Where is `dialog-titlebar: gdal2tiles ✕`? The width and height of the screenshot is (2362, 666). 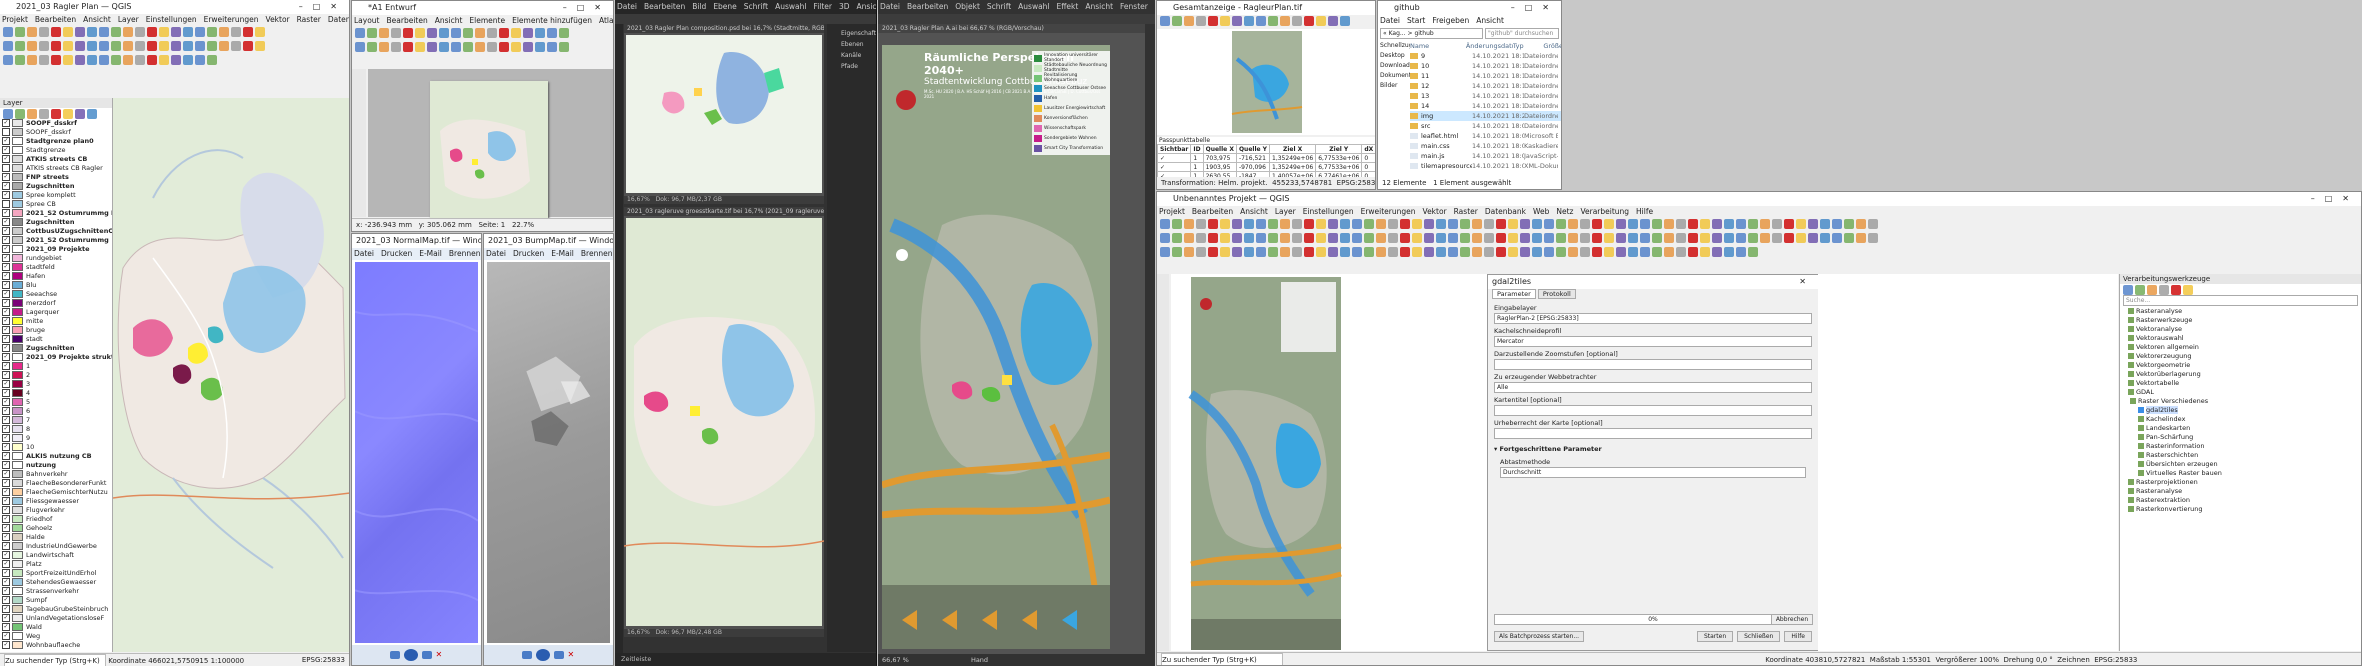
dialog-titlebar: gdal2tiles ✕ is located at coordinates (1653, 282).